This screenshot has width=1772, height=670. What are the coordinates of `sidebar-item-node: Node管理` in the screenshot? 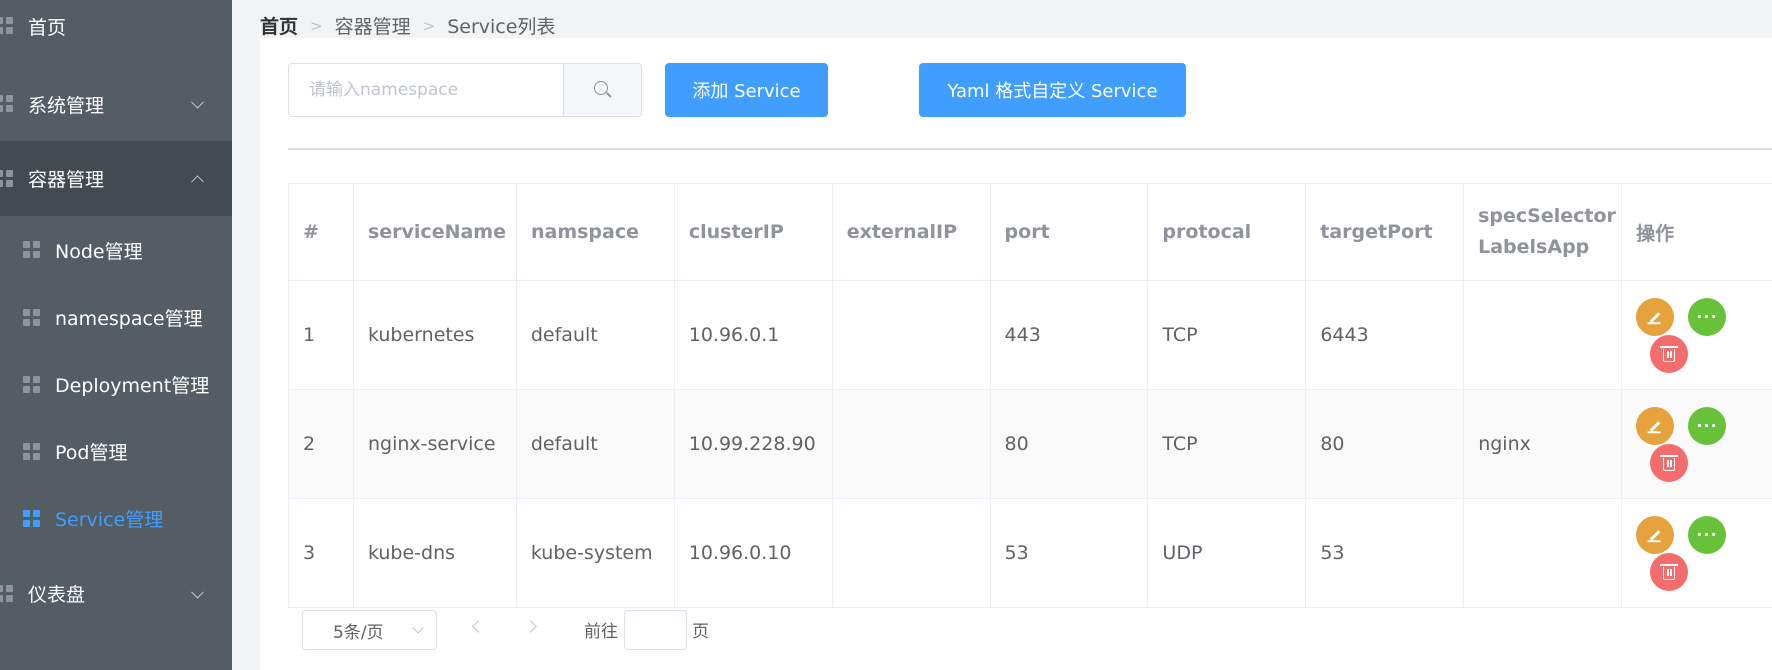 It's located at (116, 250).